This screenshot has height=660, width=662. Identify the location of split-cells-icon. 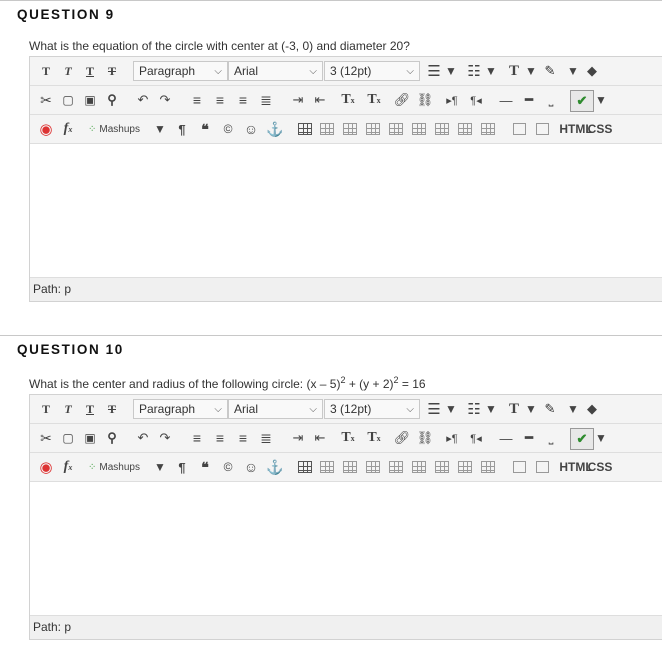
(519, 129).